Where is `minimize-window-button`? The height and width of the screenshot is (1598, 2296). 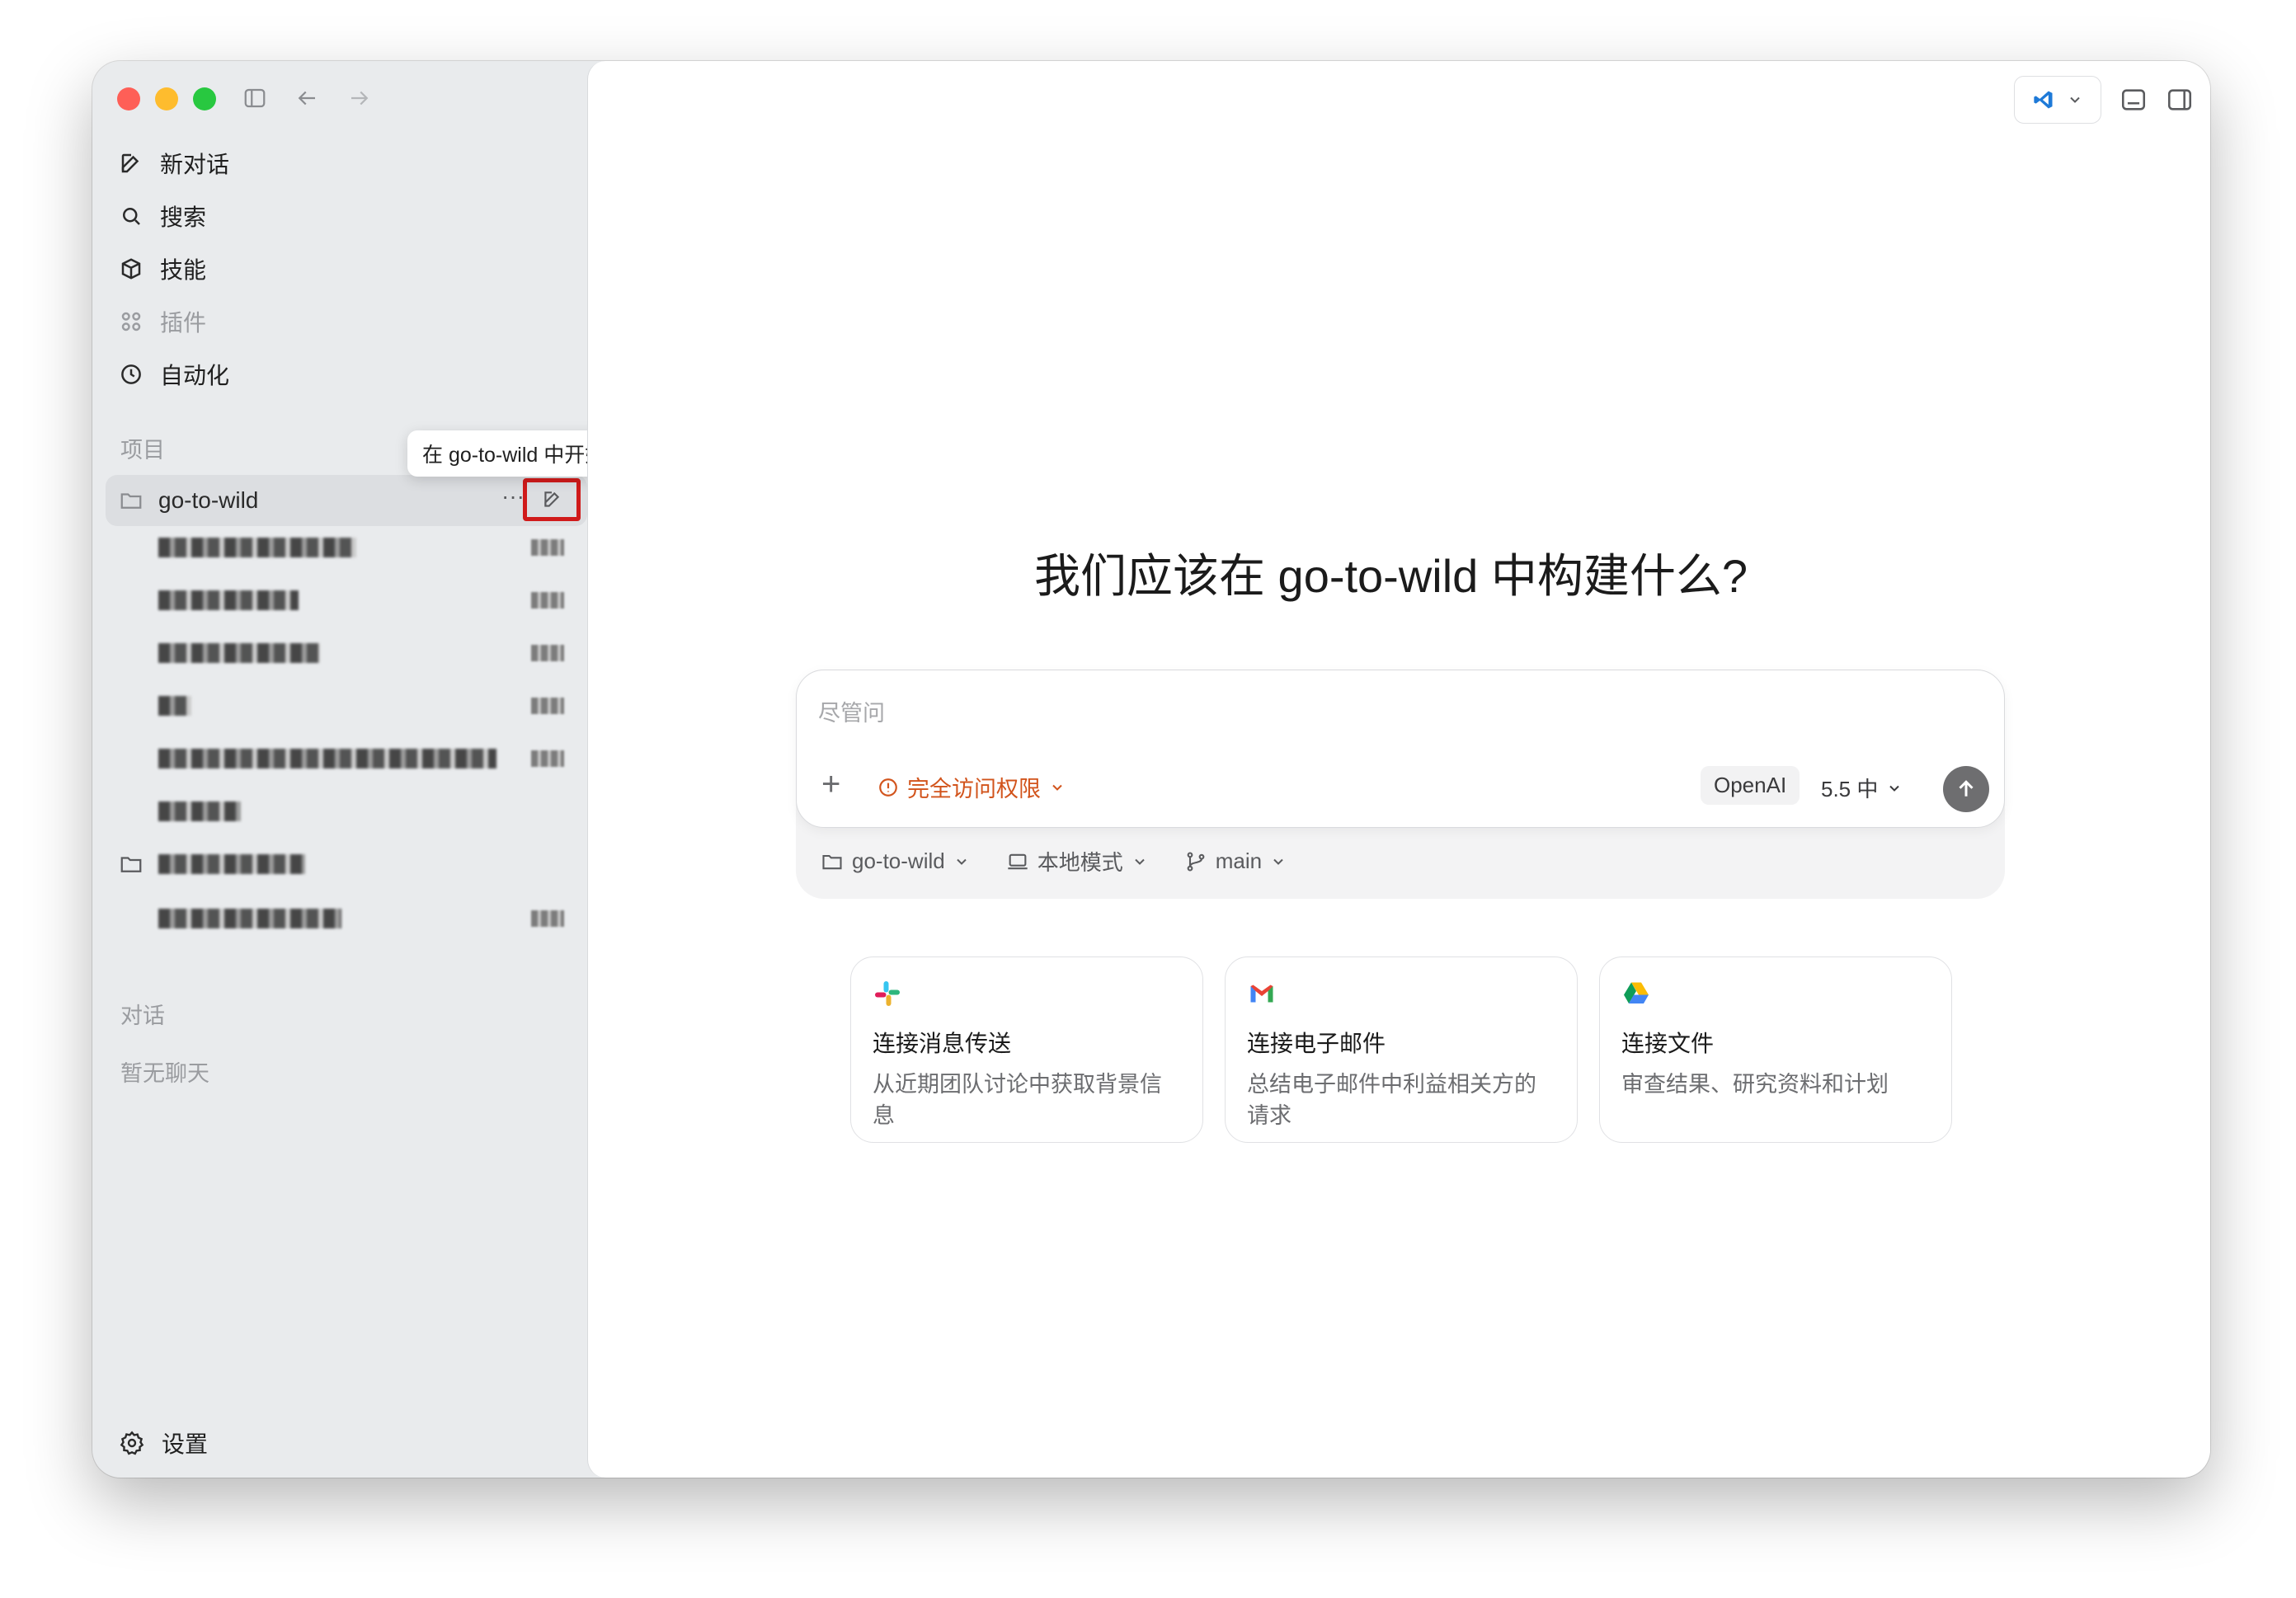
minimize-window-button is located at coordinates (166, 99).